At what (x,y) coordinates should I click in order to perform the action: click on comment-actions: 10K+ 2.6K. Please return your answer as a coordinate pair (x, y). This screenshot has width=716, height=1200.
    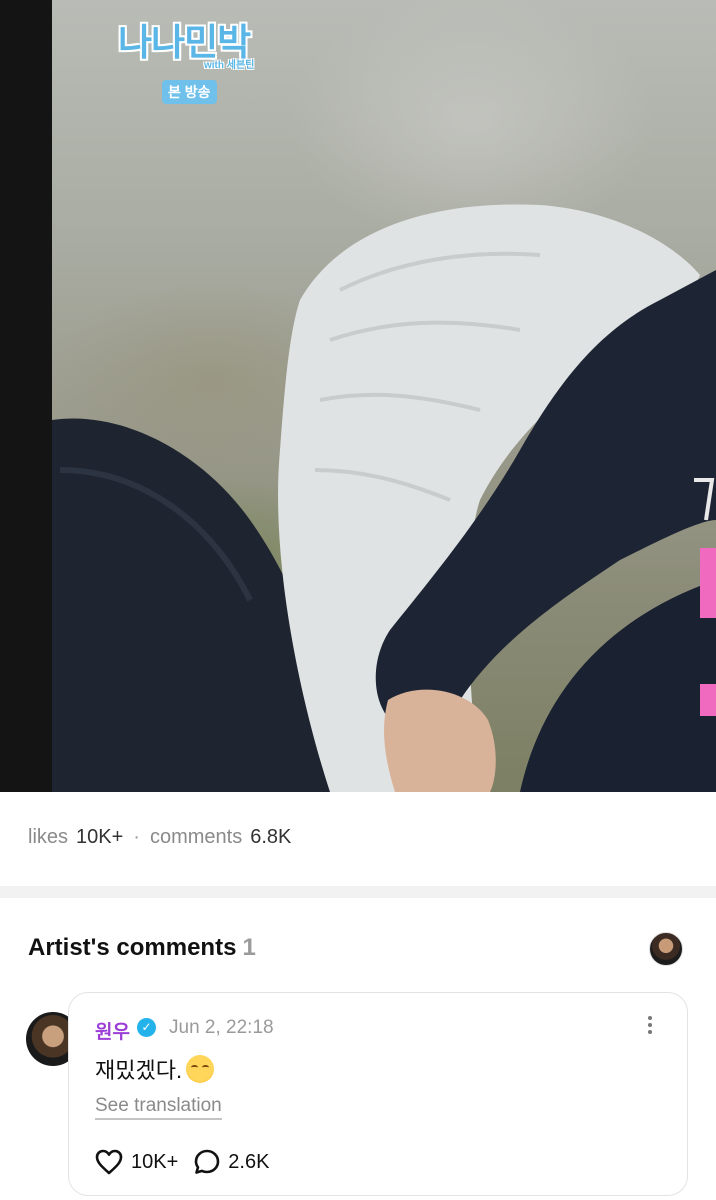
    Looking at the image, I should click on (190, 1162).